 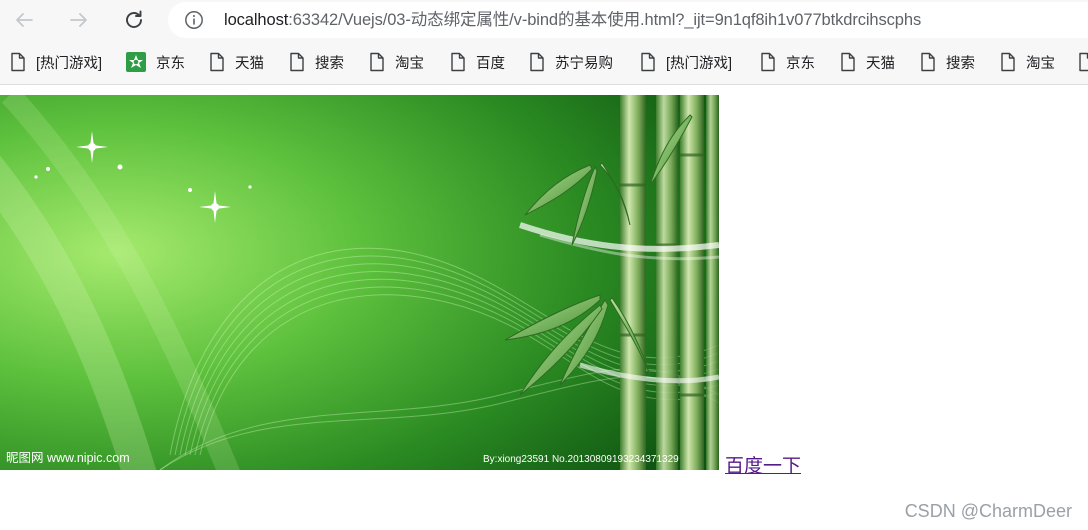 What do you see at coordinates (988, 511) in the screenshot?
I see `csdn-watermark: CSDN @CharmDeer` at bounding box center [988, 511].